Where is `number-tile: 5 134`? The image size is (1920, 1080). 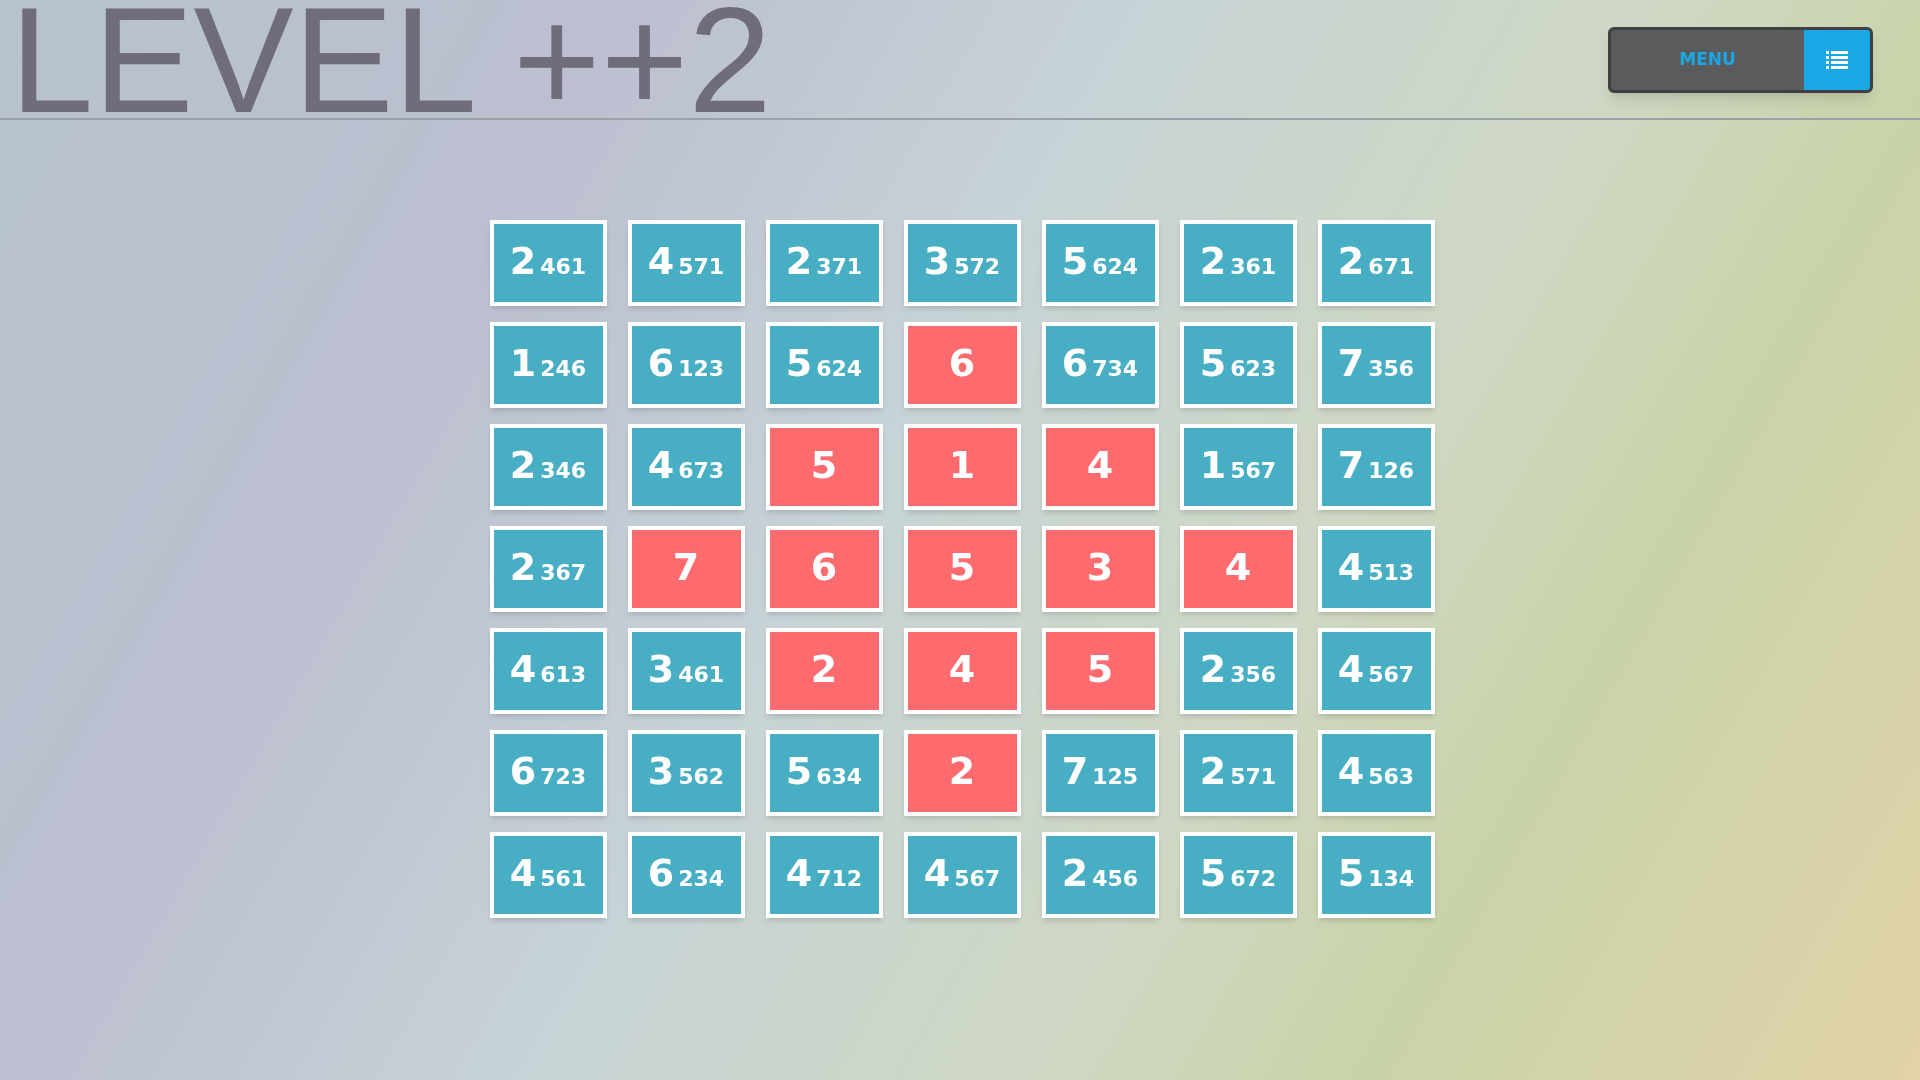
number-tile: 5 134 is located at coordinates (1376, 875).